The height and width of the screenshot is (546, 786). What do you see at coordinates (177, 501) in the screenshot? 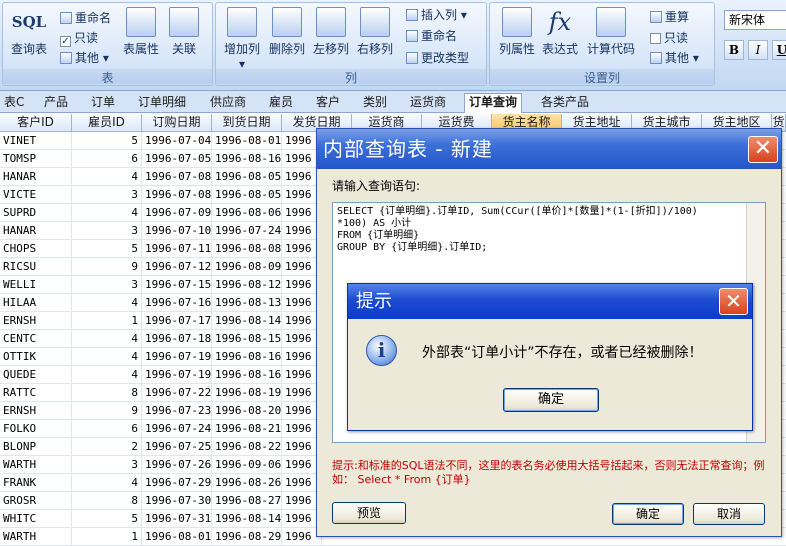
I see `table-cell: 1996-07-30` at bounding box center [177, 501].